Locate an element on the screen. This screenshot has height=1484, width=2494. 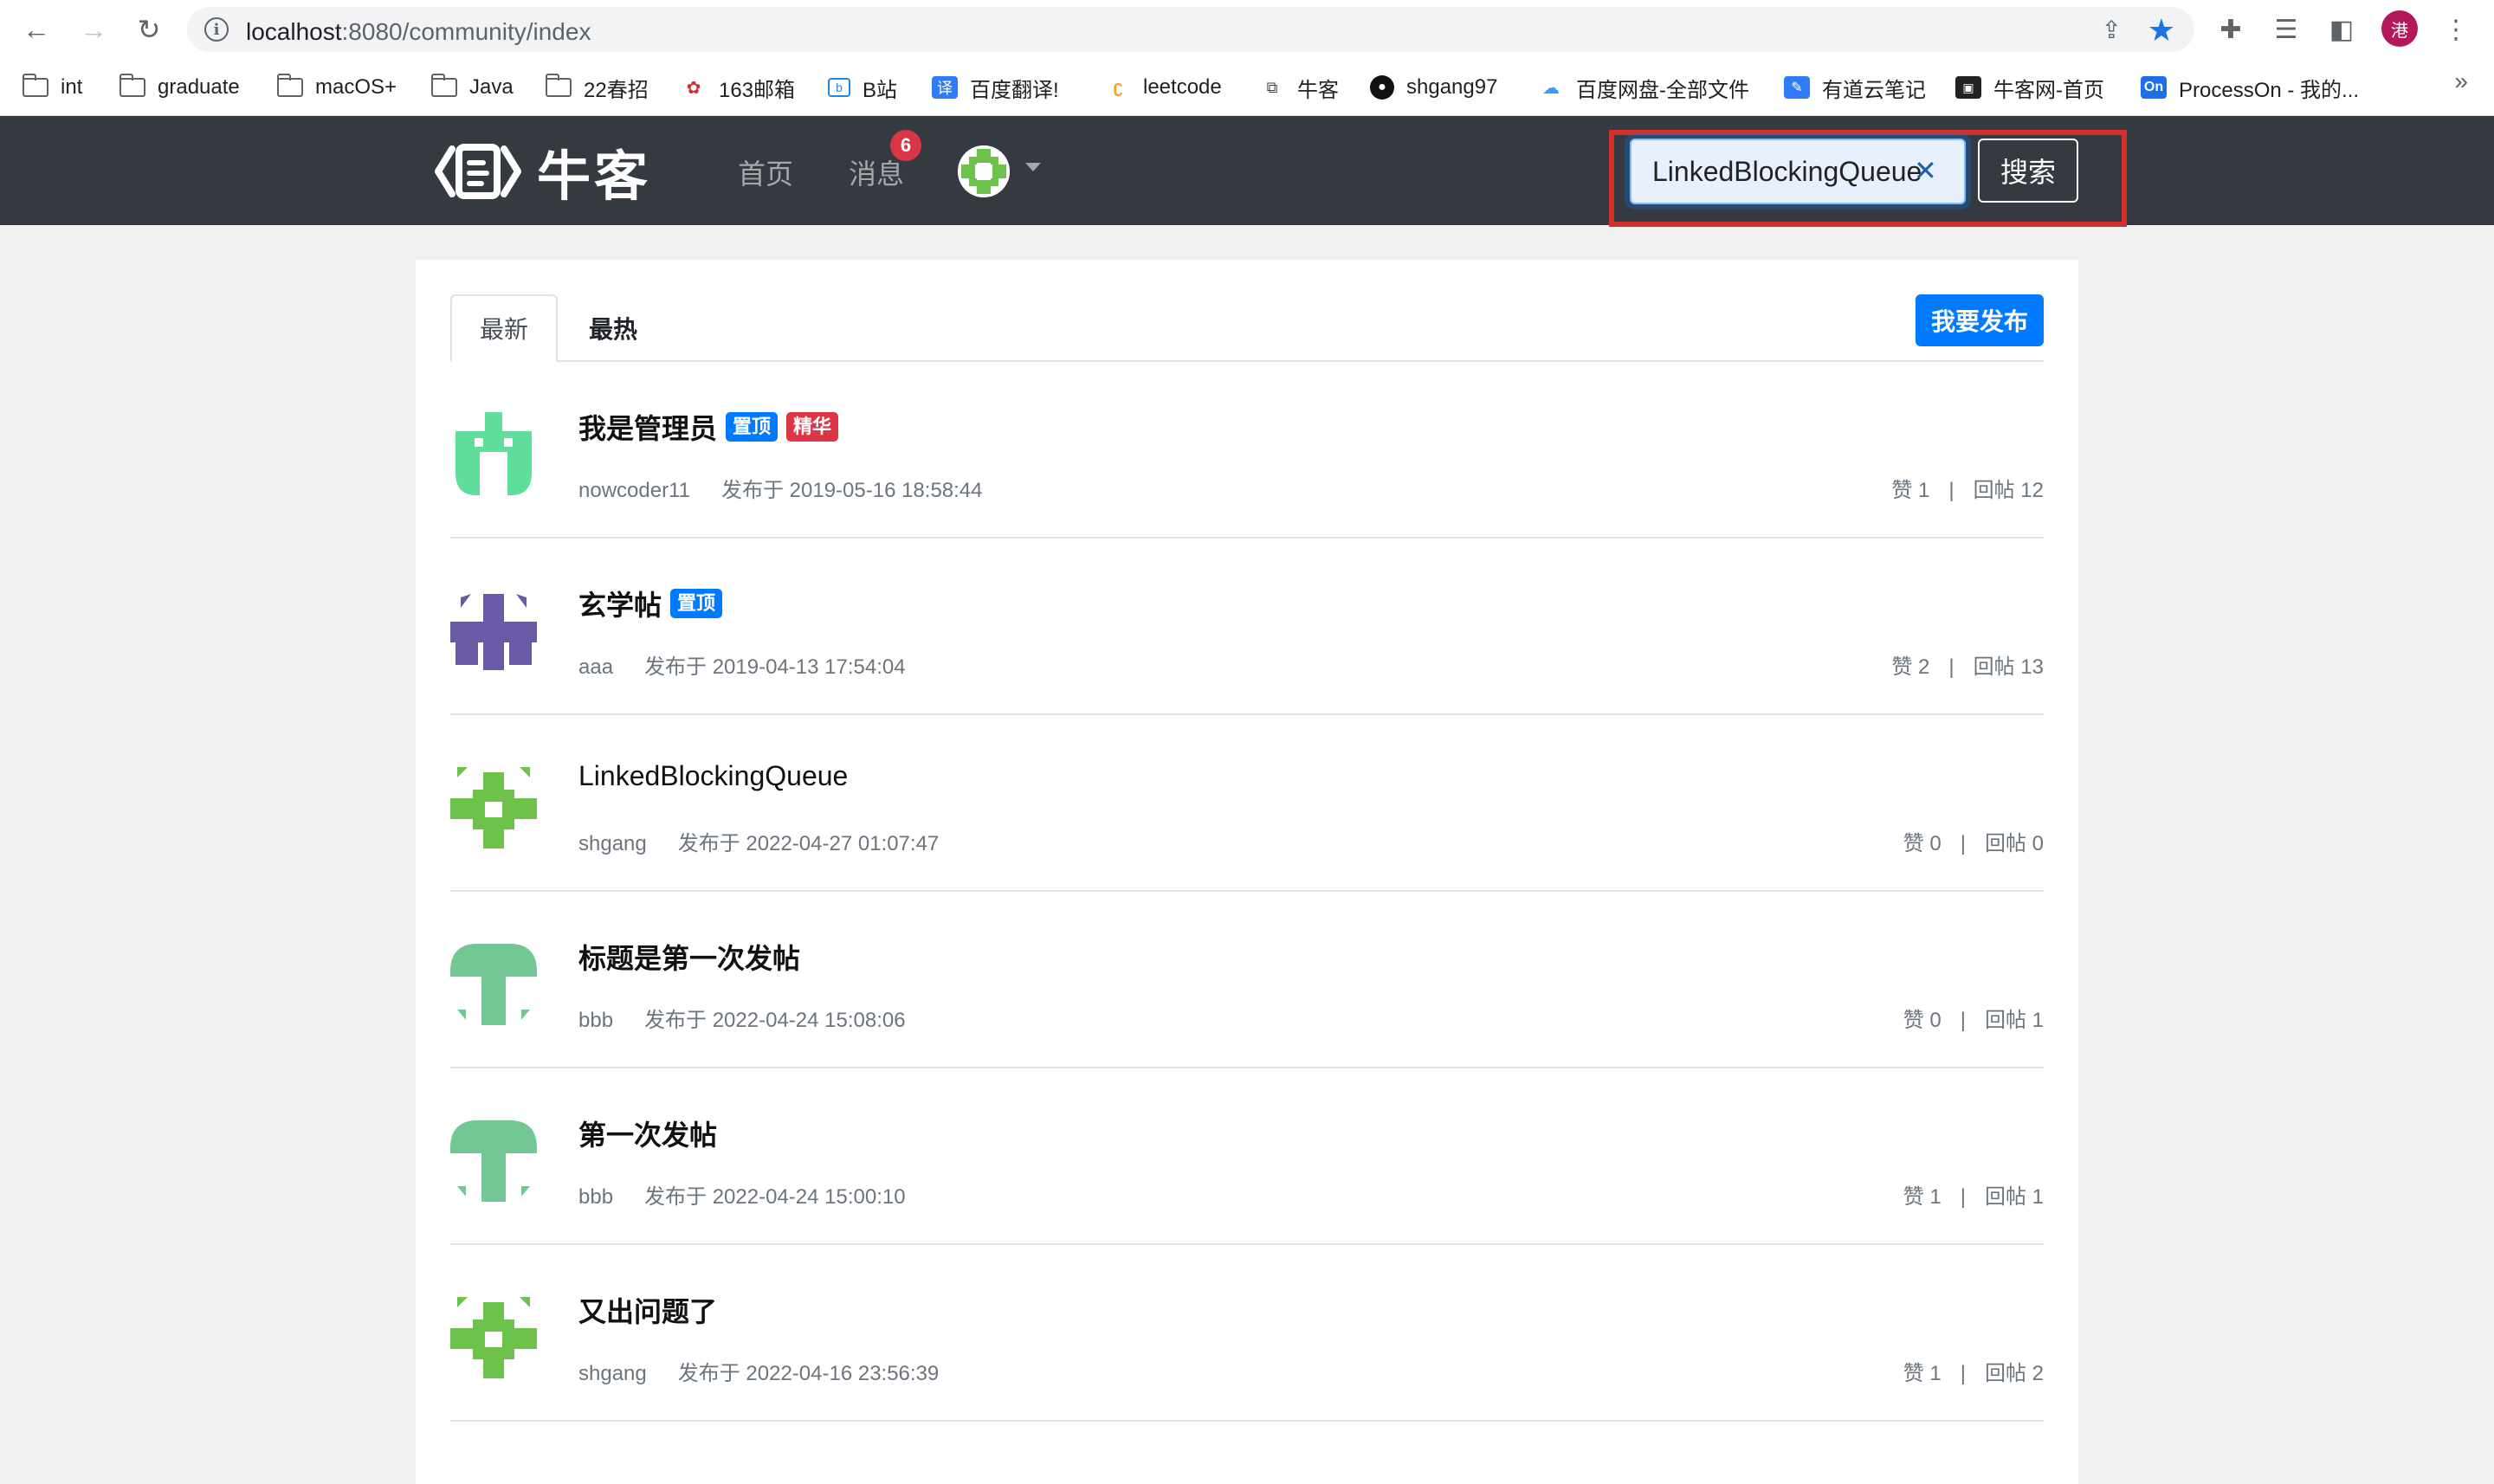
bookmark-baidu-pan: ☁ 百度网盘-全部文件 is located at coordinates (1643, 87).